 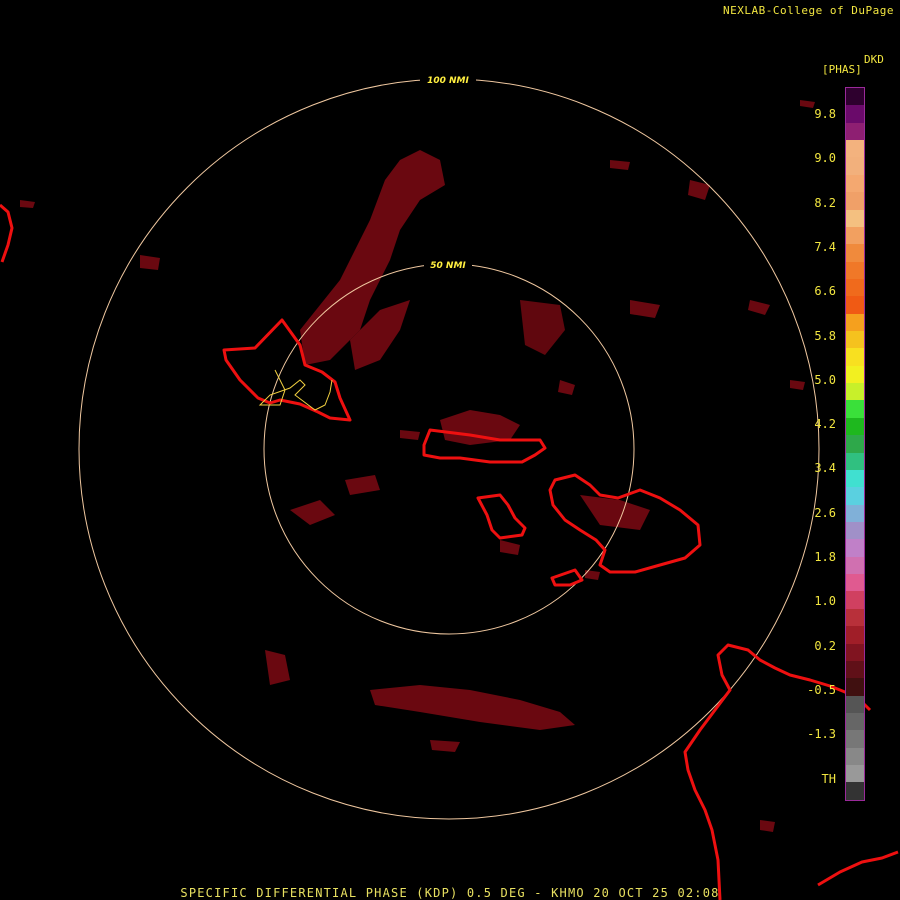 What do you see at coordinates (825, 379) in the screenshot?
I see `color-scale-tick: 5.0` at bounding box center [825, 379].